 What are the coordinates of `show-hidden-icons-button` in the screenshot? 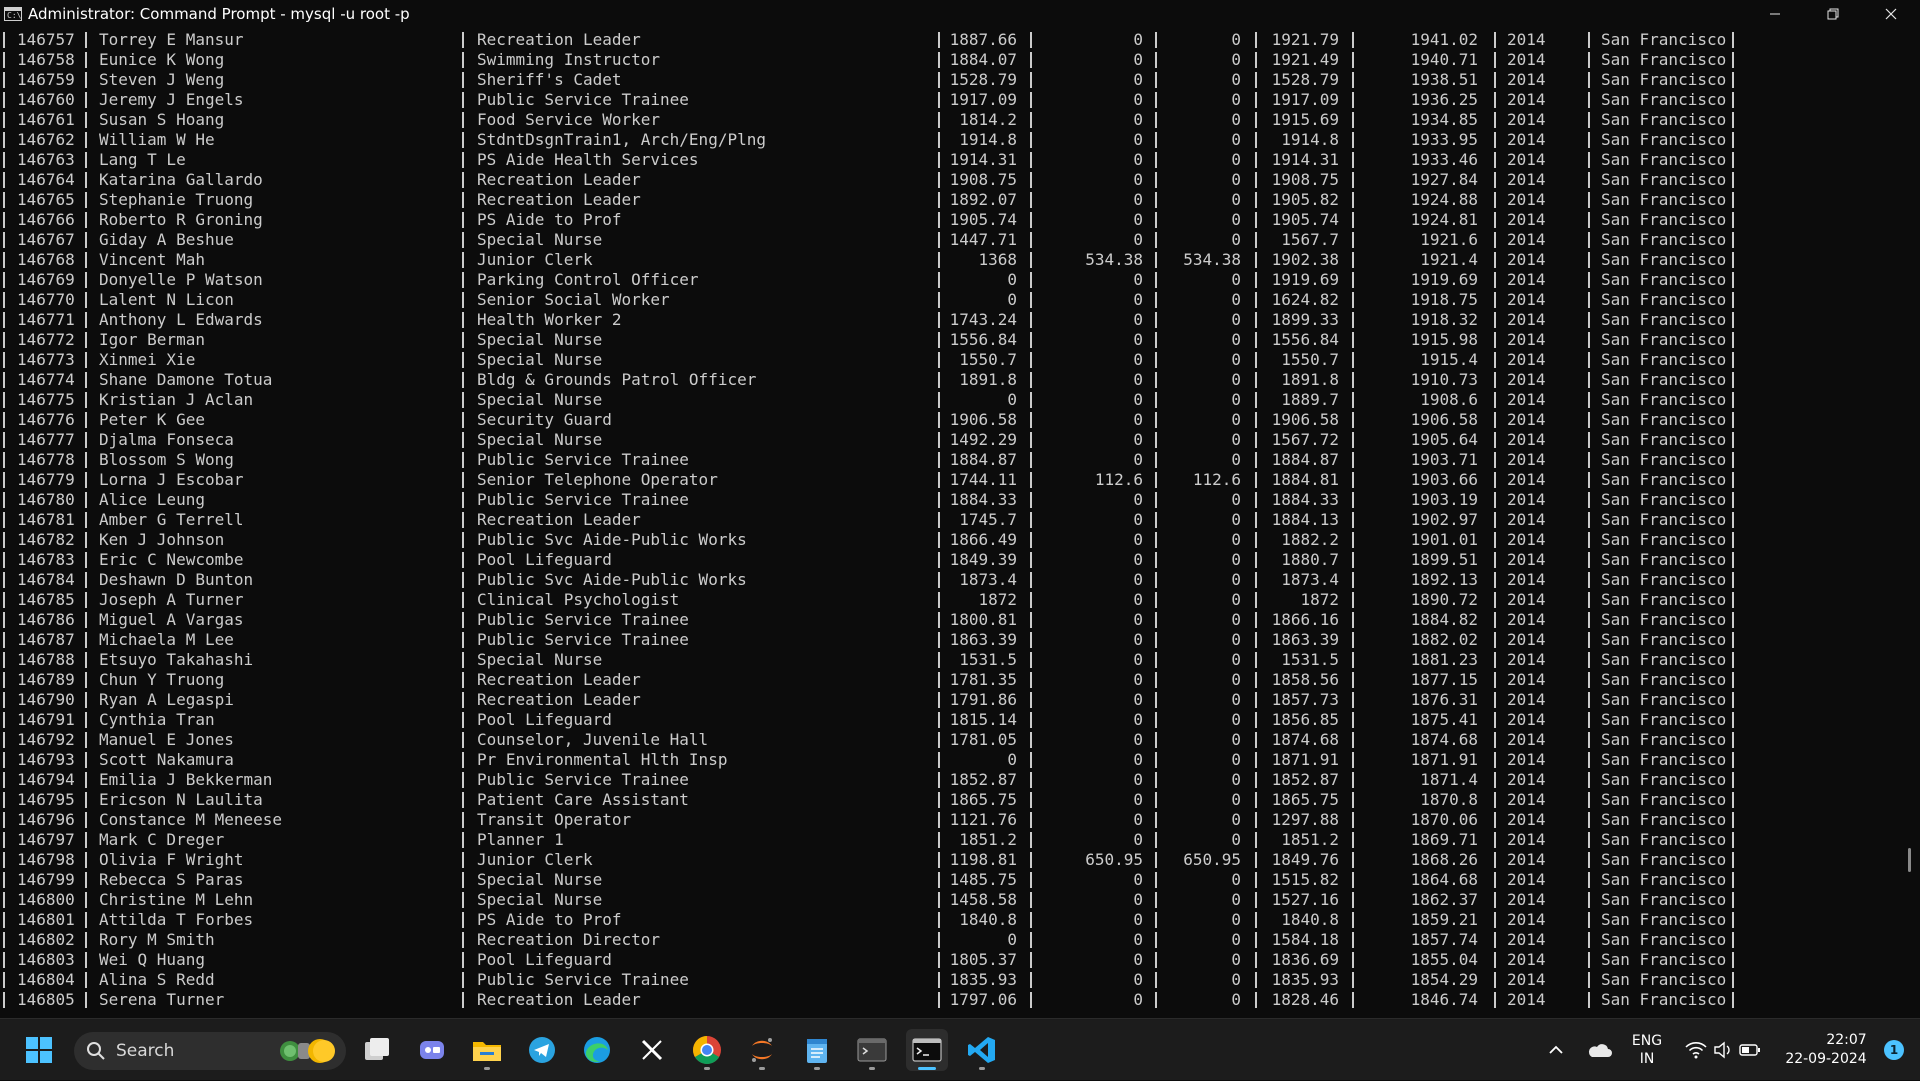 It's located at (1556, 1050).